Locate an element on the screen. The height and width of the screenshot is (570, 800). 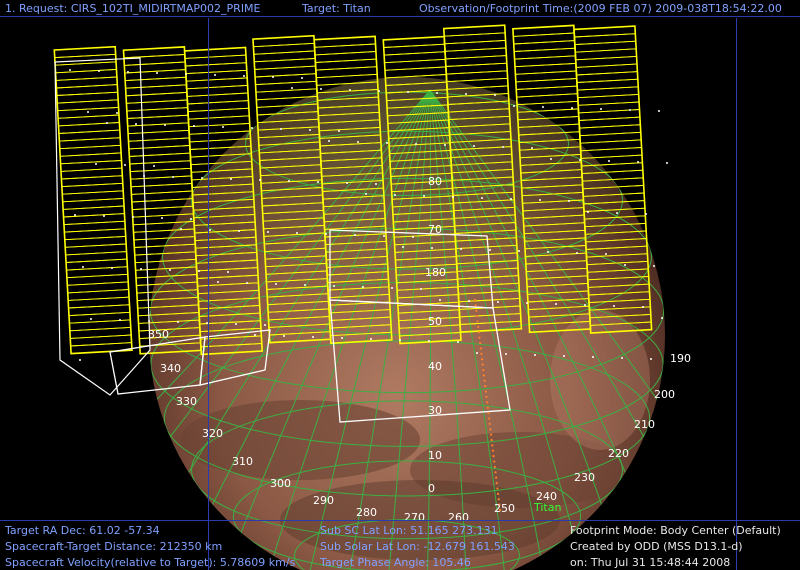
longitude-label: 250 is located at coordinates (504, 508).